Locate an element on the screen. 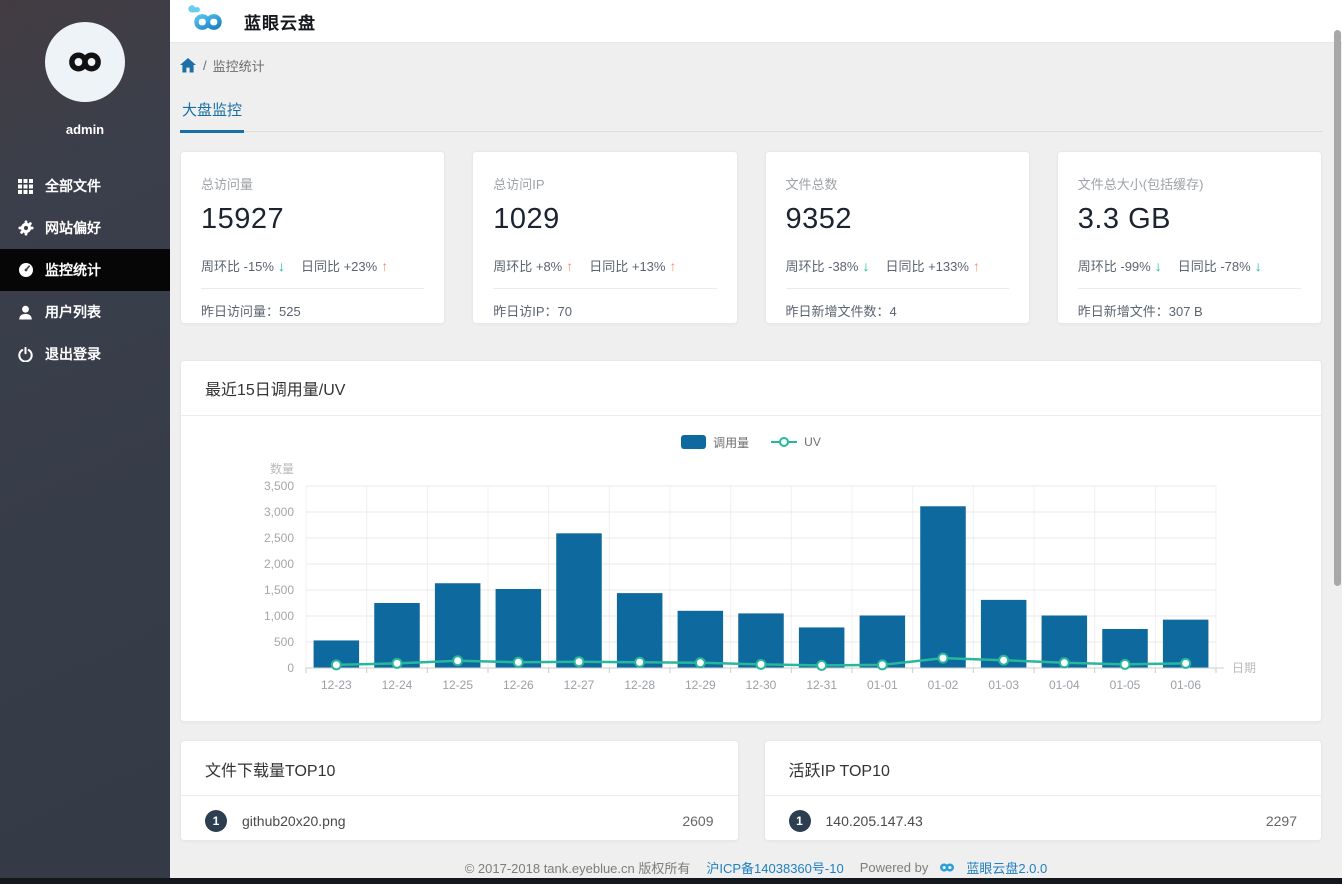 The height and width of the screenshot is (884, 1342). sidebar: admin 全部文件 网站偏好 监控统计 用户列表 退出登录 is located at coordinates (85, 442).